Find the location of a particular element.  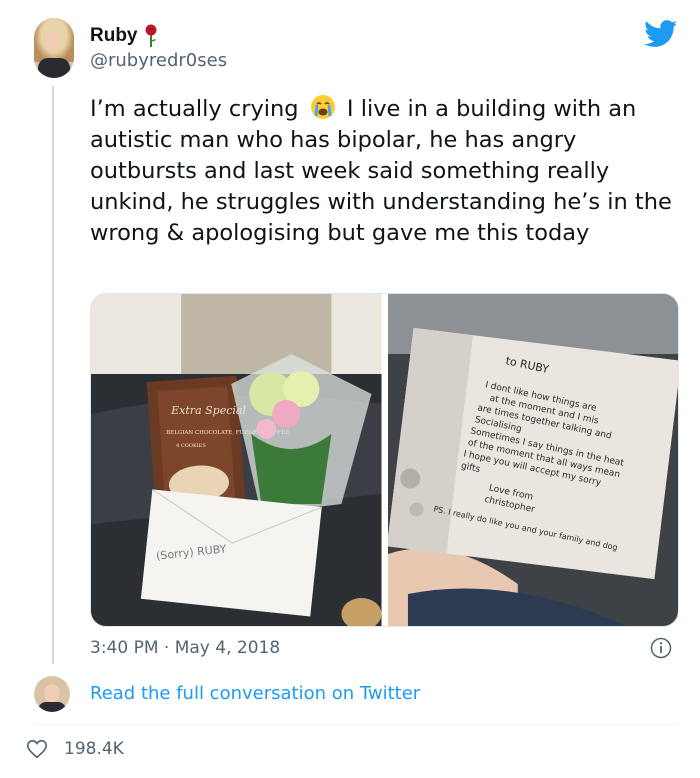

rose-icon is located at coordinates (150, 35).